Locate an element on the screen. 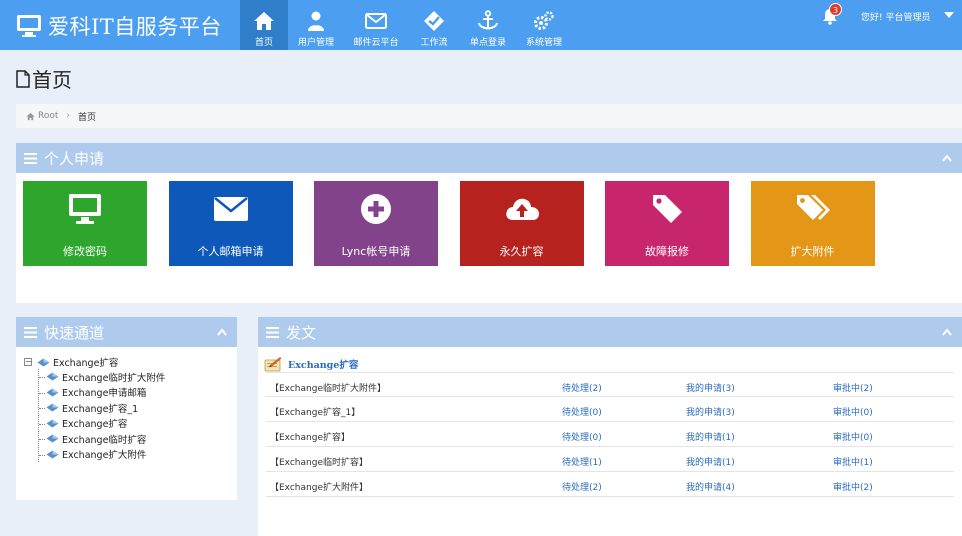 This screenshot has width=962, height=536. tile-label: 扩大附件 is located at coordinates (812, 251).